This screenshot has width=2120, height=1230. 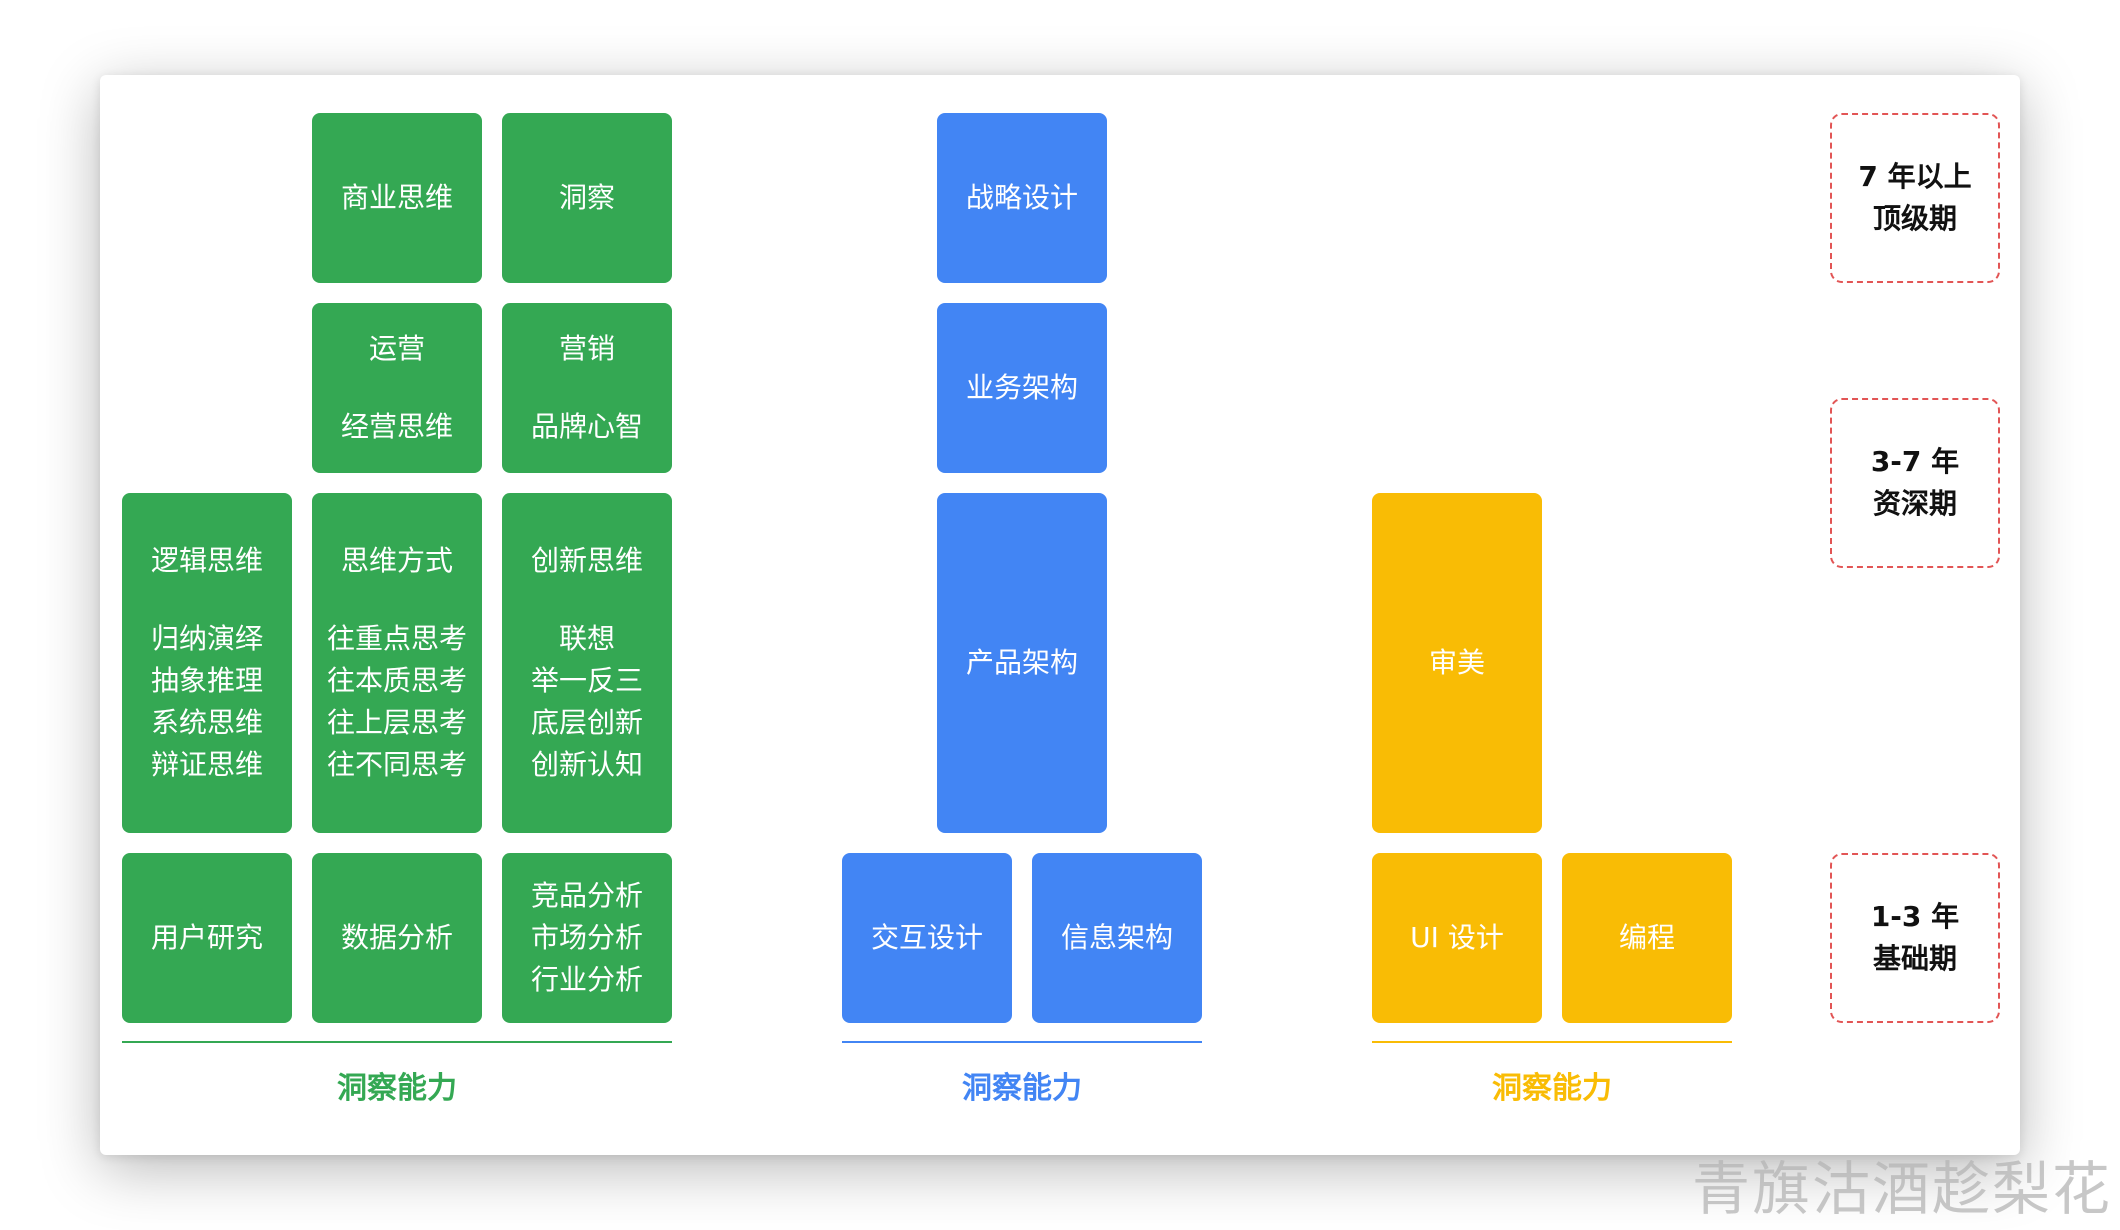 I want to click on tile-innovation-title: 创新思维, so click(x=586, y=560).